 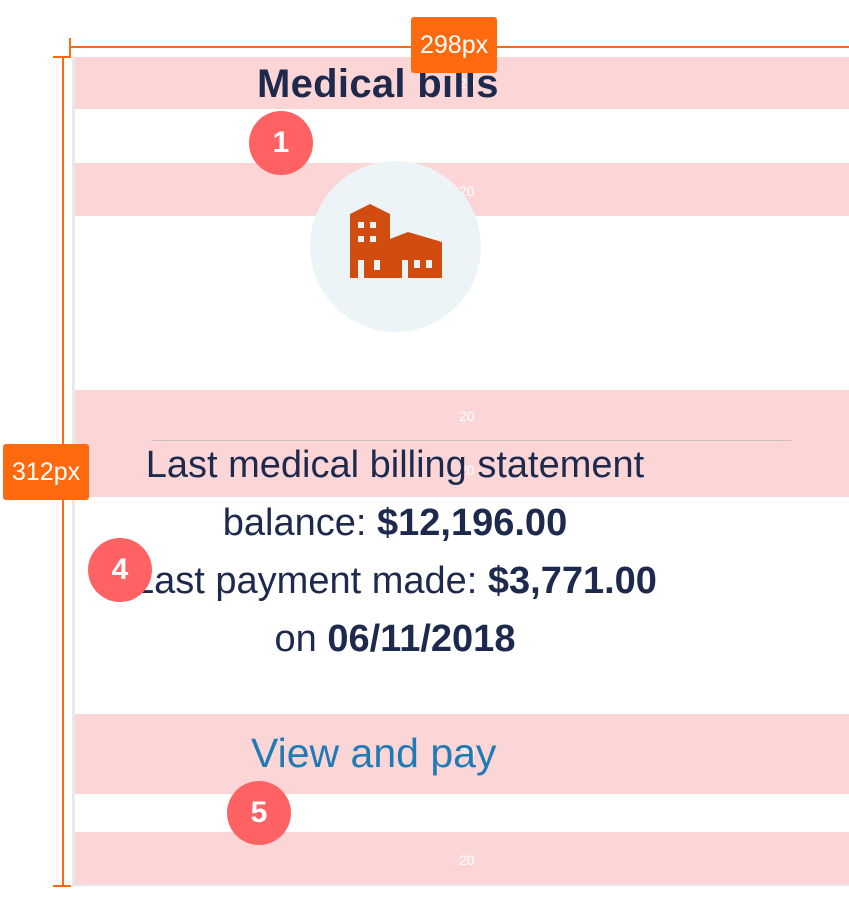 What do you see at coordinates (46, 472) in the screenshot?
I see `height-dimension-label: 312px` at bounding box center [46, 472].